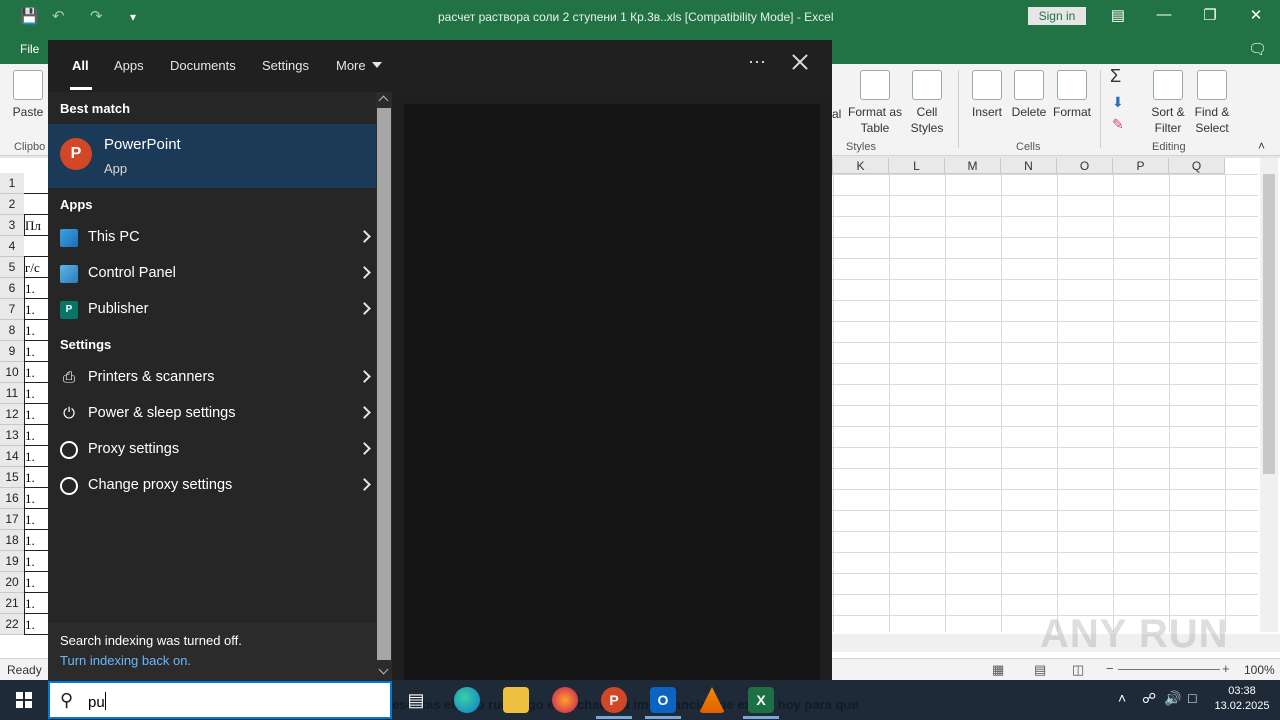 Image resolution: width=1280 pixels, height=720 pixels. What do you see at coordinates (1078, 670) in the screenshot?
I see `page-break-icon: ◫` at bounding box center [1078, 670].